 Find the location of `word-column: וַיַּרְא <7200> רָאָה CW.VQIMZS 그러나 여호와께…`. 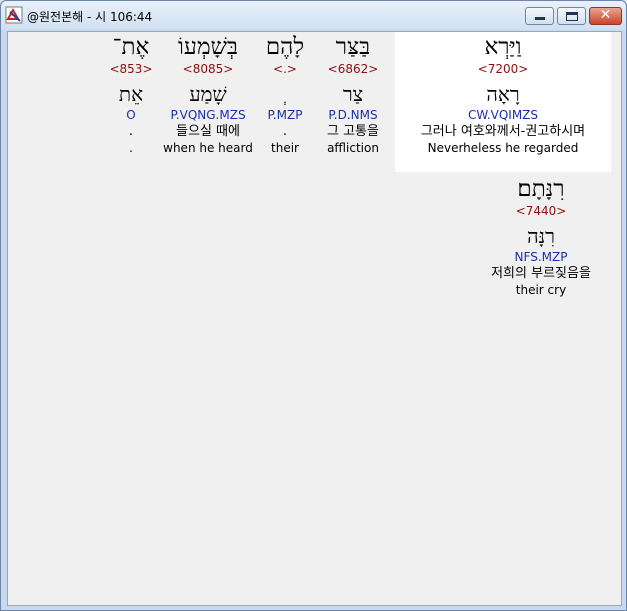

word-column: וַיַּרְא <7200> רָאָה CW.VQIMZS 그러나 여호와께… is located at coordinates (503, 95).